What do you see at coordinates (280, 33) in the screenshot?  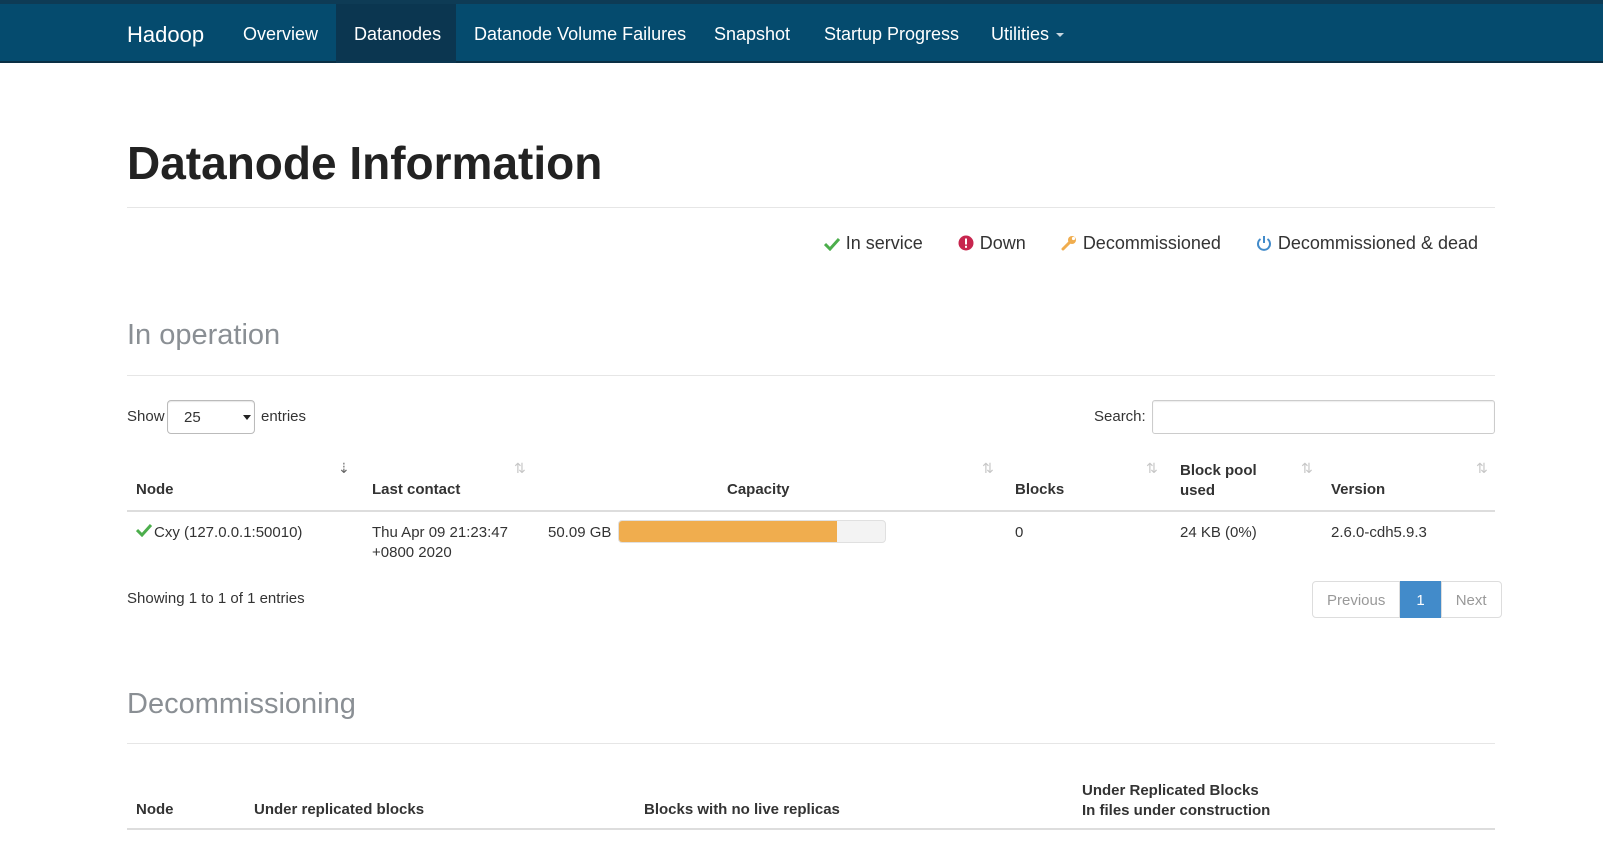 I see `nav-overview: Overview` at bounding box center [280, 33].